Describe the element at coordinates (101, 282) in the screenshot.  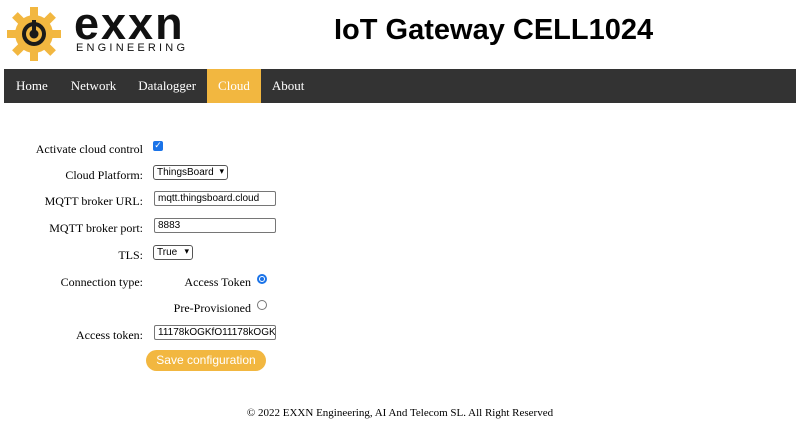
I see `connection-type-label: Connection type:` at that location.